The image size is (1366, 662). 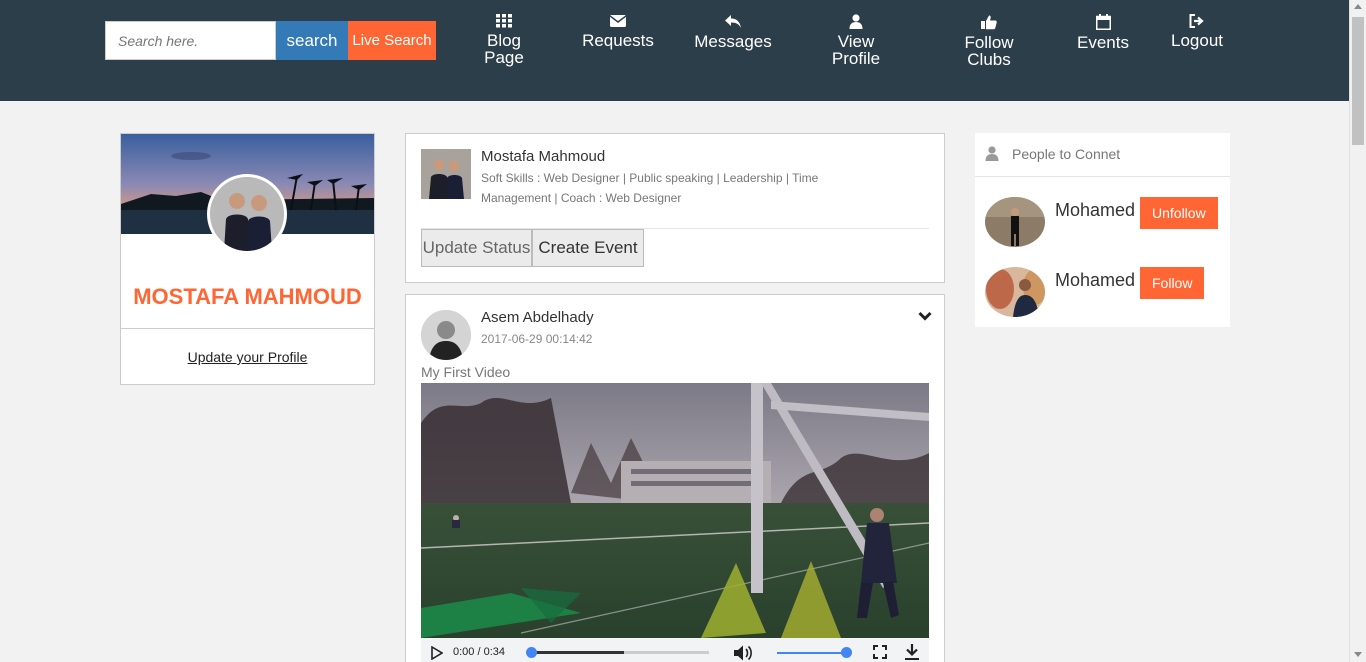 What do you see at coordinates (1197, 40) in the screenshot?
I see `nav-label-line1: Logout` at bounding box center [1197, 40].